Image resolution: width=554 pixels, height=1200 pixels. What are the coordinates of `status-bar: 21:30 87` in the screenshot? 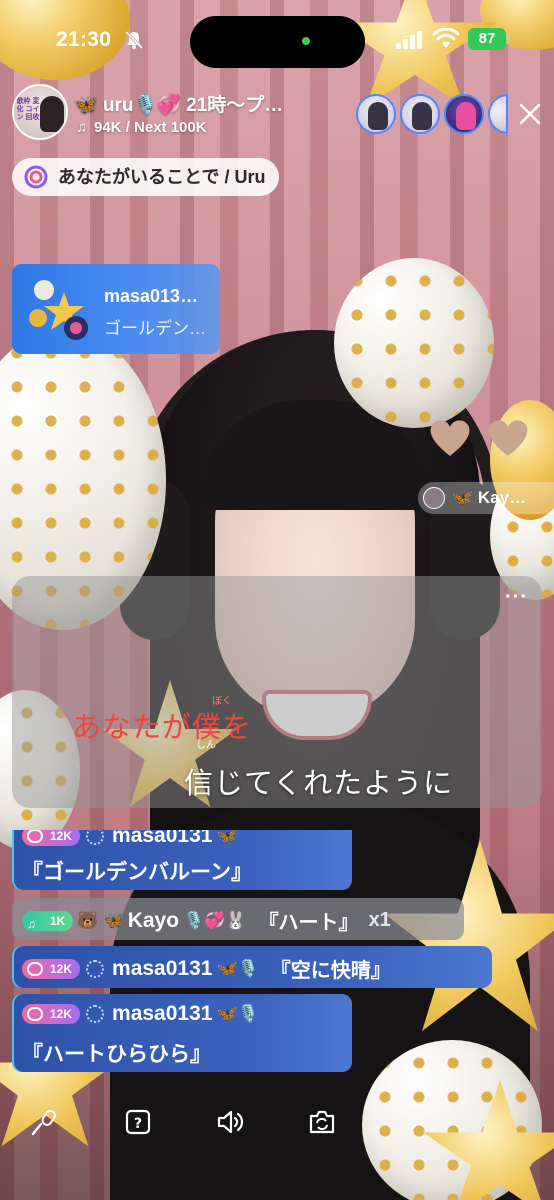 It's located at (277, 42).